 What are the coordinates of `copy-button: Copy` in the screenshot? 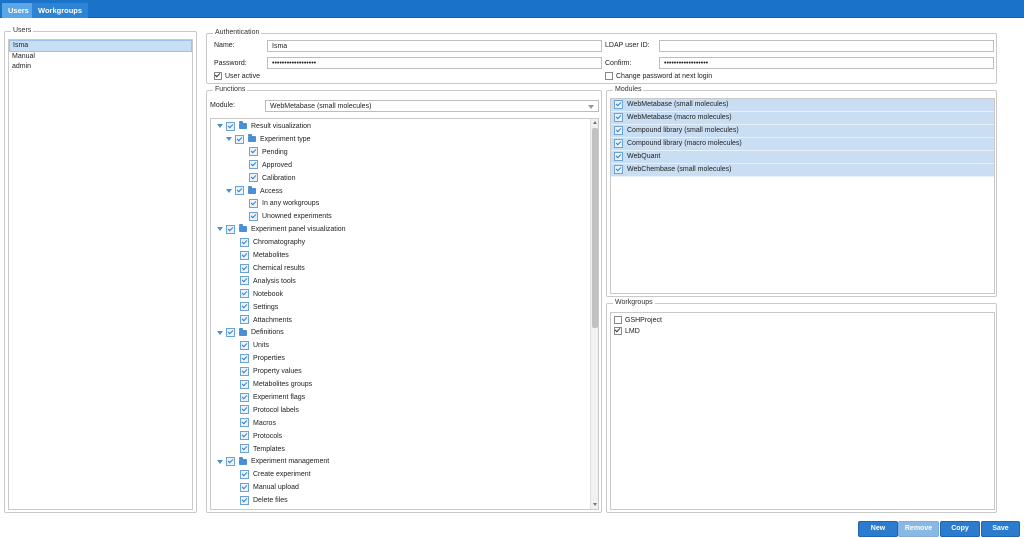 It's located at (960, 529).